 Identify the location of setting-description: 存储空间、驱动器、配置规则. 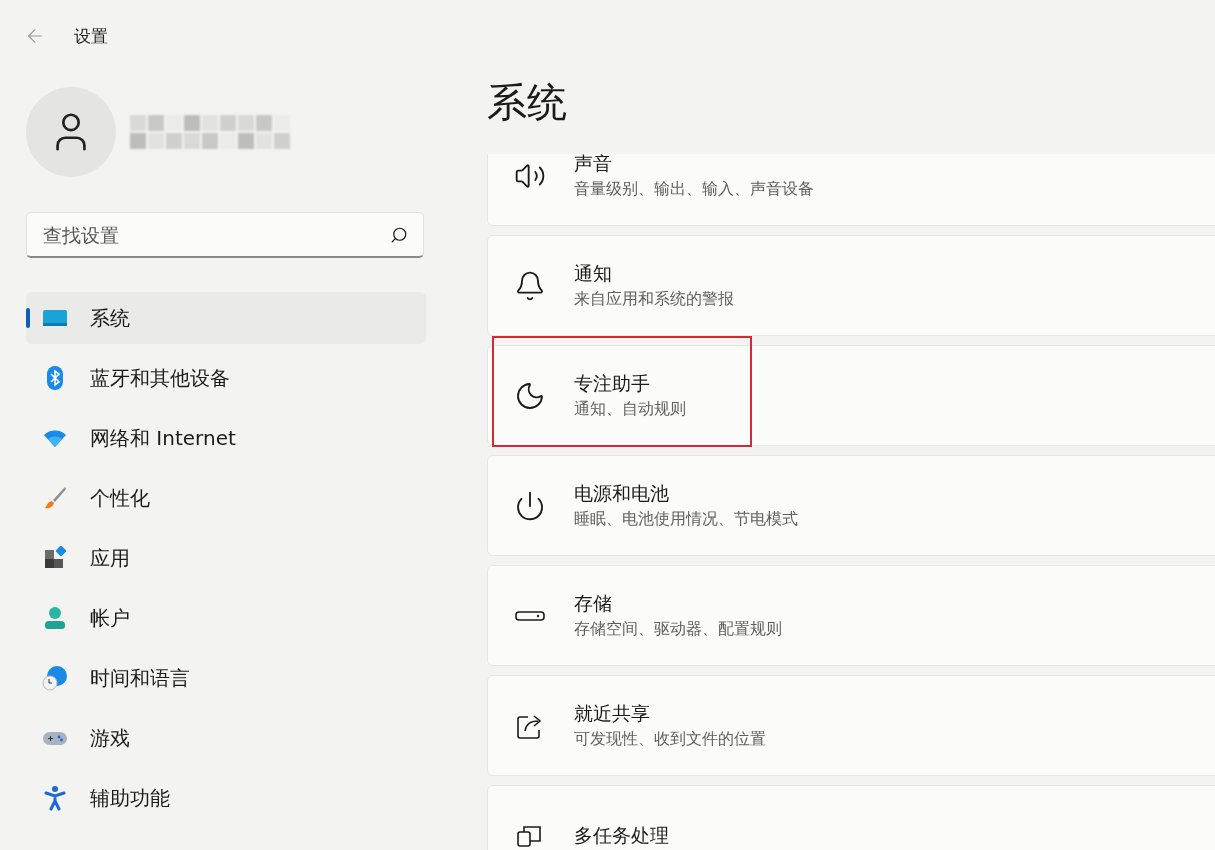
(678, 629).